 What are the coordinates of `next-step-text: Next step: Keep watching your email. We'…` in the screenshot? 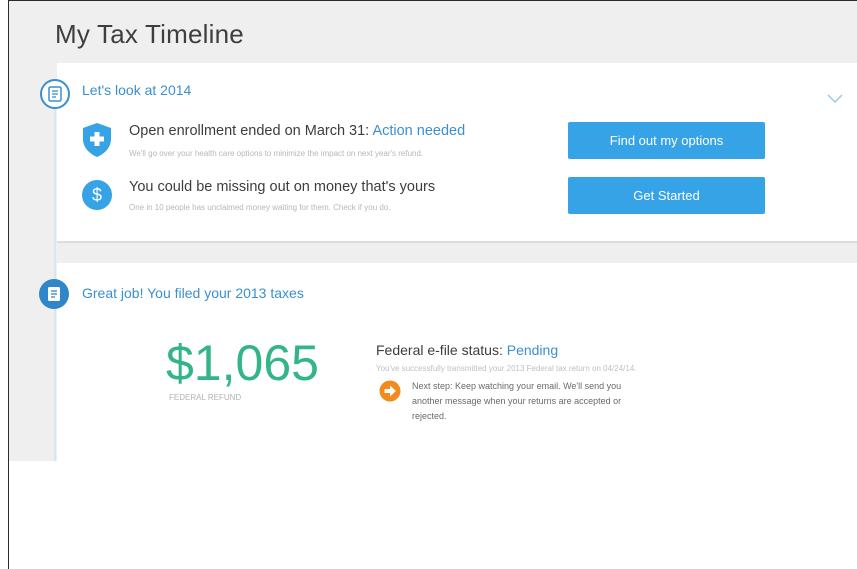 It's located at (517, 401).